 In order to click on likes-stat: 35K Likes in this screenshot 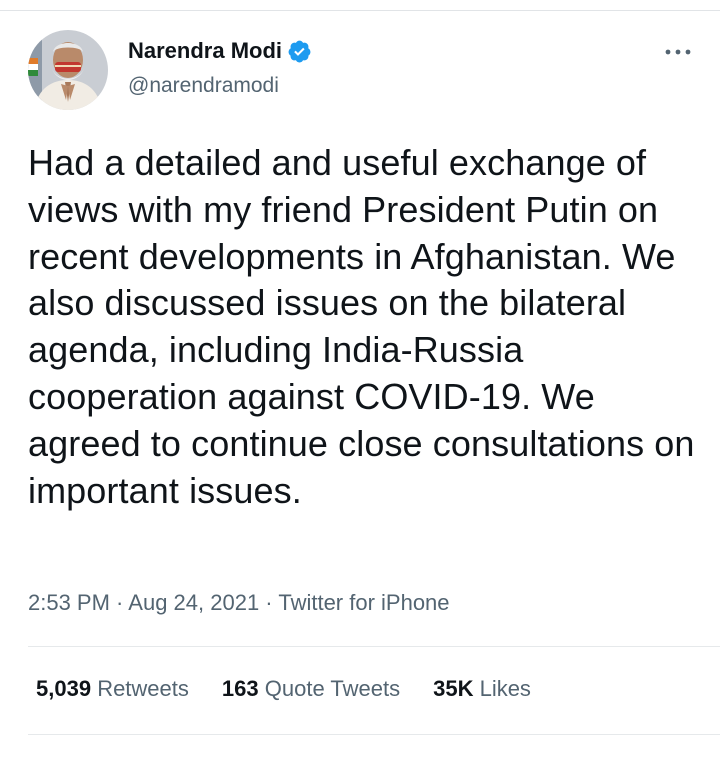, I will do `click(482, 689)`.